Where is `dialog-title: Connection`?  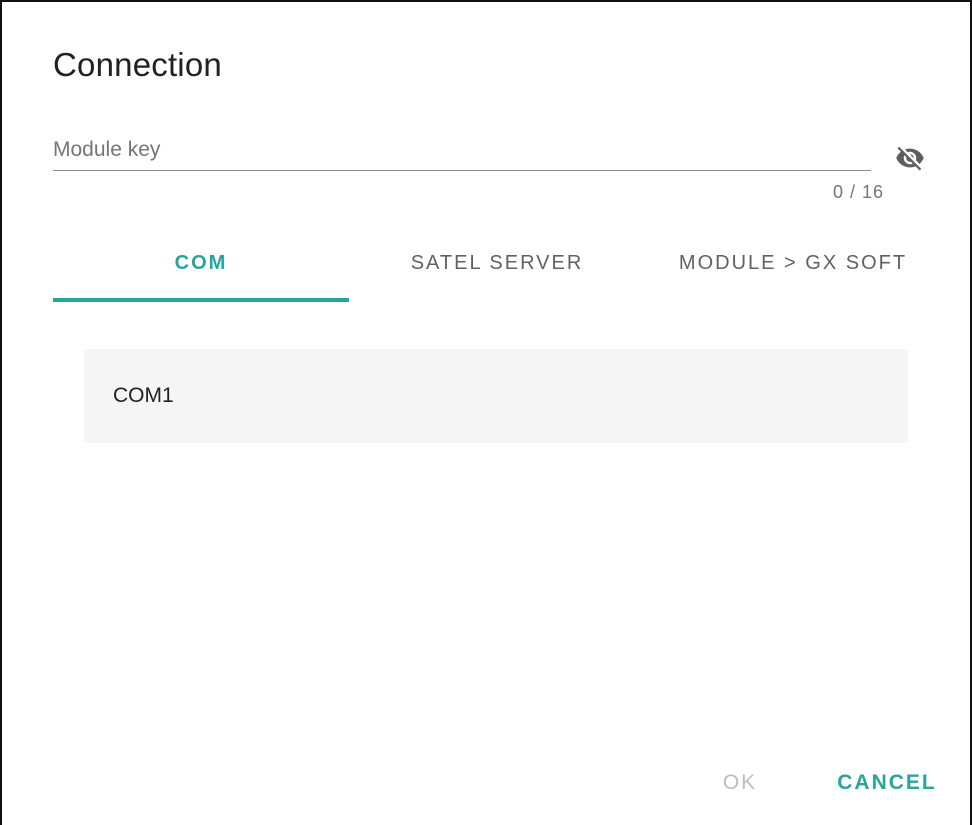
dialog-title: Connection is located at coordinates (137, 64).